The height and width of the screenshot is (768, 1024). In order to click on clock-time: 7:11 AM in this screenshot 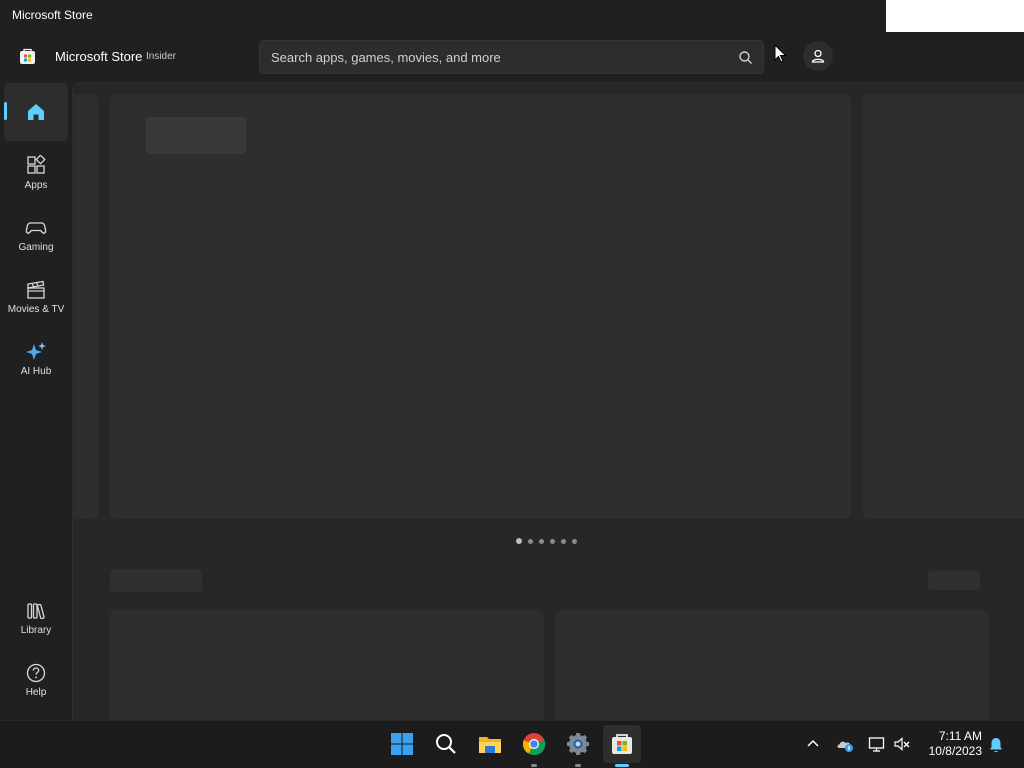, I will do `click(960, 736)`.